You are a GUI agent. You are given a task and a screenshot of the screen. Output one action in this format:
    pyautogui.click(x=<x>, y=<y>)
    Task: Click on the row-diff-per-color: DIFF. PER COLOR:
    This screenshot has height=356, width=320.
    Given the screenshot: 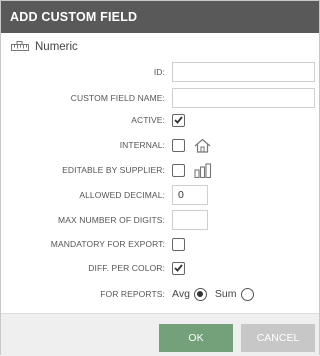 What is the action you would take?
    pyautogui.click(x=160, y=268)
    